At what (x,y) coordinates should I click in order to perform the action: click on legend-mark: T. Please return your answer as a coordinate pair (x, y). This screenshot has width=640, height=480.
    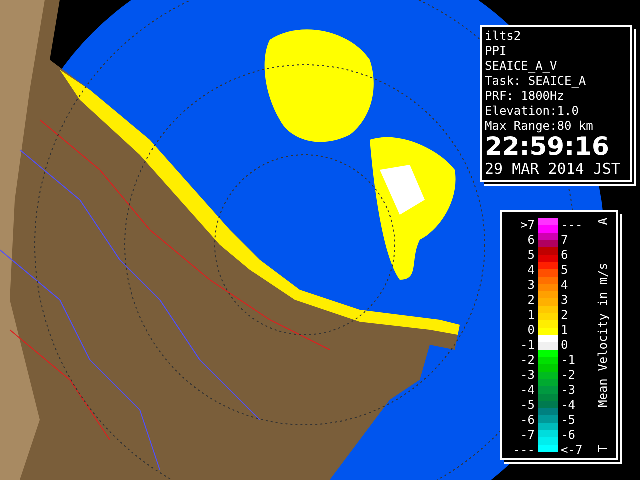
    Looking at the image, I should click on (603, 448).